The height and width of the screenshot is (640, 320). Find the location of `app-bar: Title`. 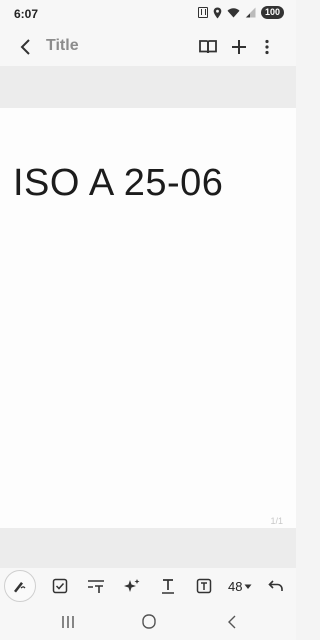

app-bar: Title is located at coordinates (148, 47).